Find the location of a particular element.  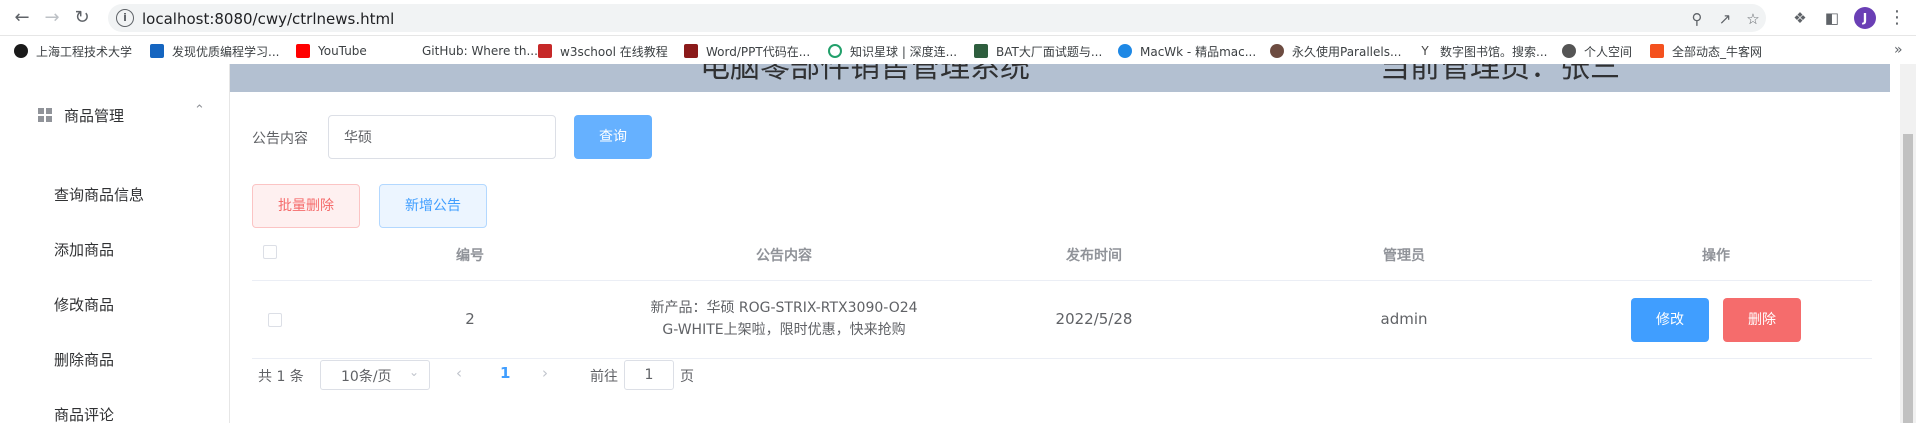

page-scrollbar is located at coordinates (1908, 243).